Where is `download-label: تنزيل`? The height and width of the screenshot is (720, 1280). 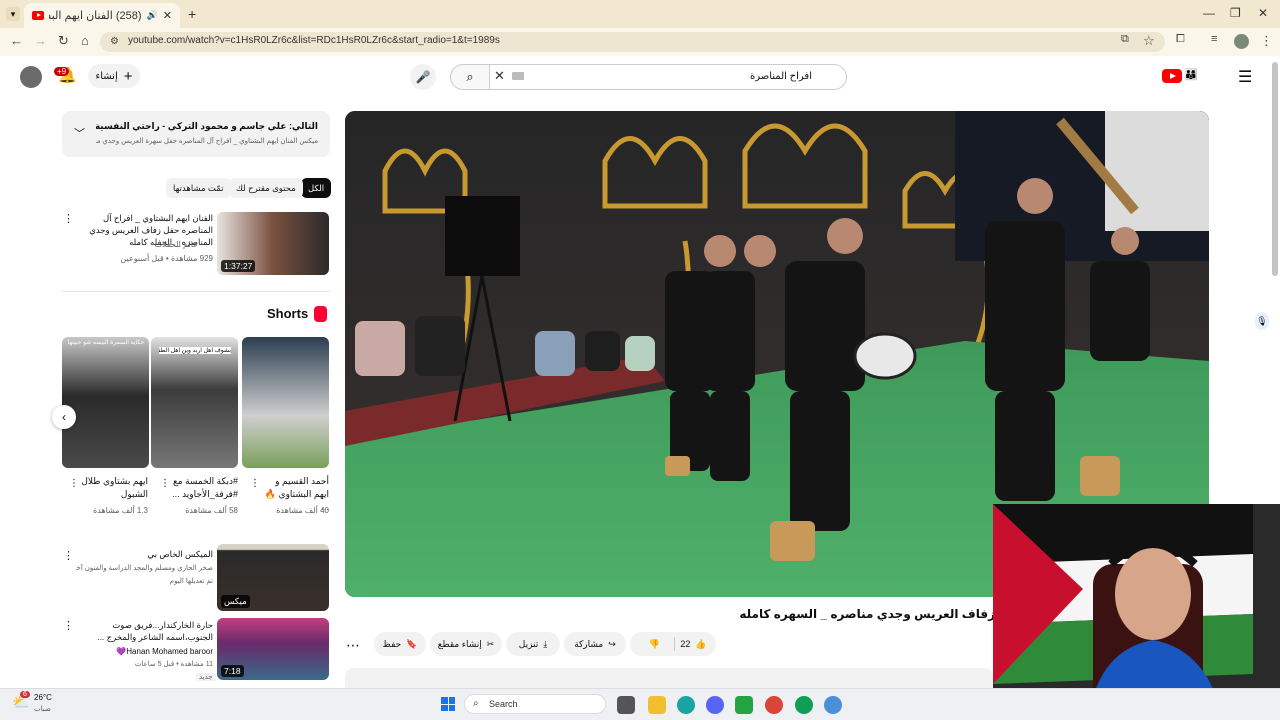
download-label: تنزيل is located at coordinates (528, 643).